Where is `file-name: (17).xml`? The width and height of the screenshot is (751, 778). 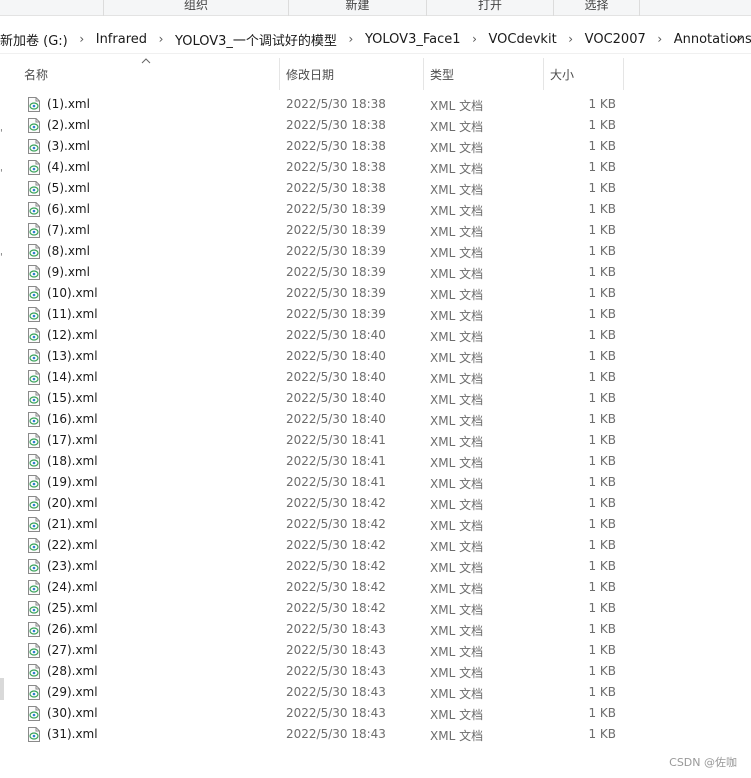
file-name: (17).xml is located at coordinates (72, 440).